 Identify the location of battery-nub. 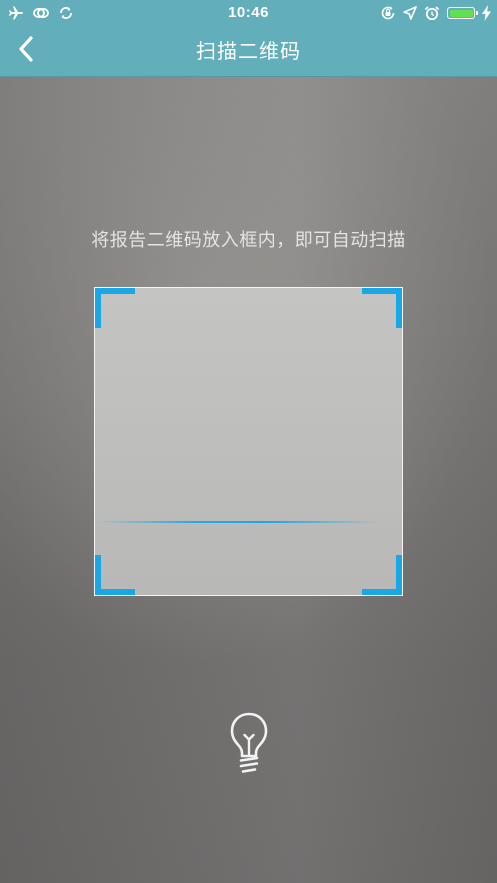
(477, 13).